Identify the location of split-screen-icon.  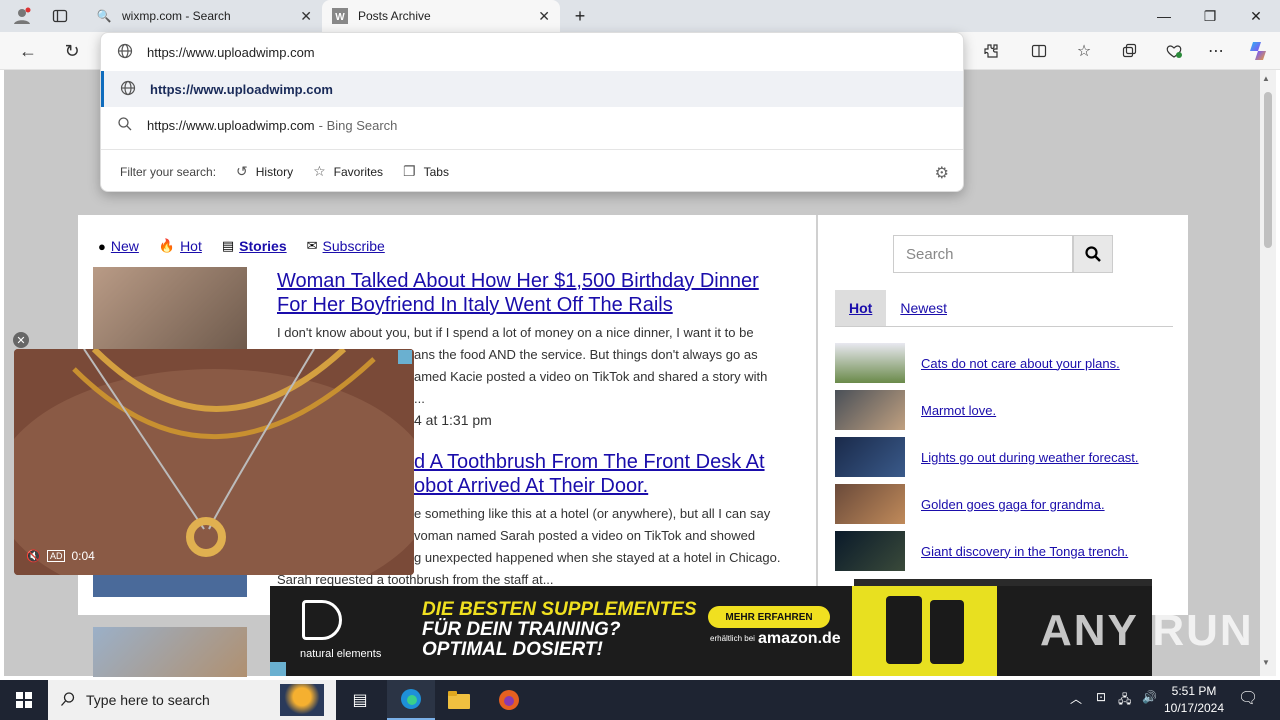
(1039, 51).